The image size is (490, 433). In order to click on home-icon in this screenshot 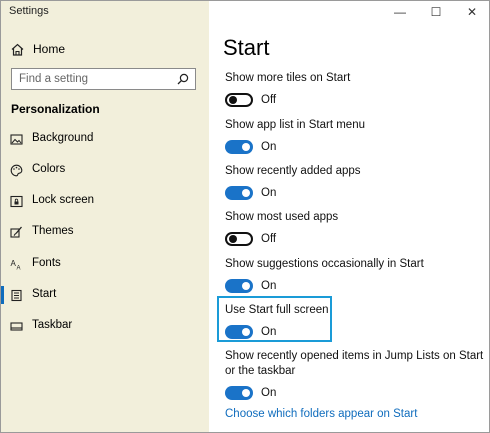, I will do `click(17, 49)`.